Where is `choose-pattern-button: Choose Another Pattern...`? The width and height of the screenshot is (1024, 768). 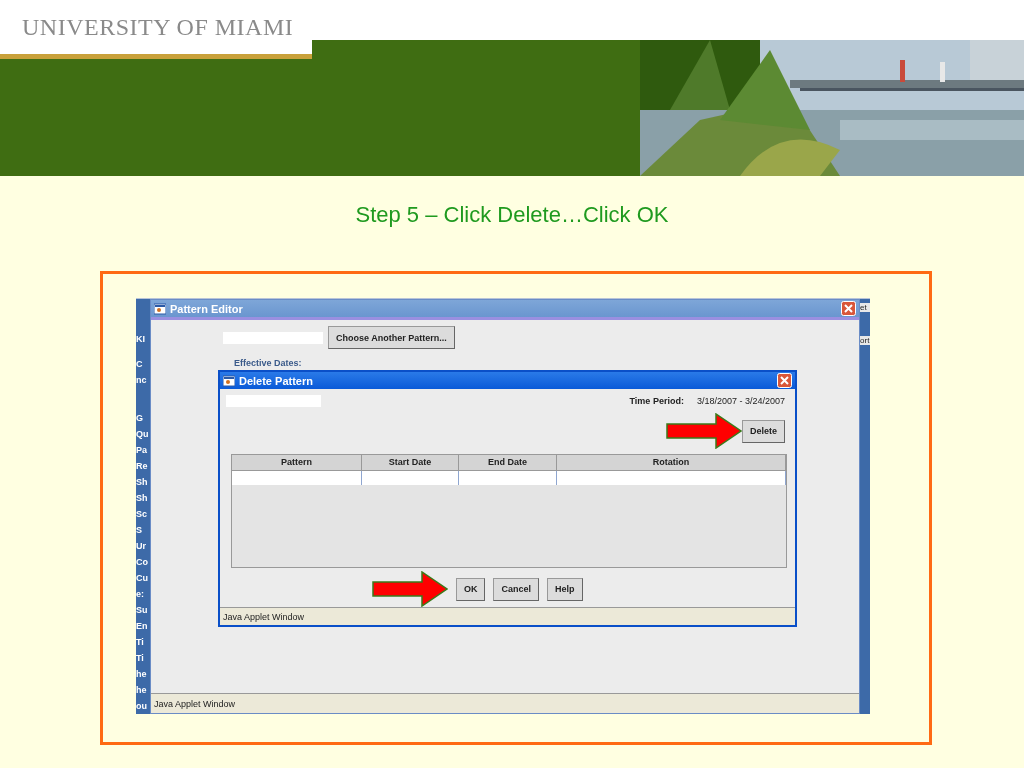
choose-pattern-button: Choose Another Pattern... is located at coordinates (391, 337).